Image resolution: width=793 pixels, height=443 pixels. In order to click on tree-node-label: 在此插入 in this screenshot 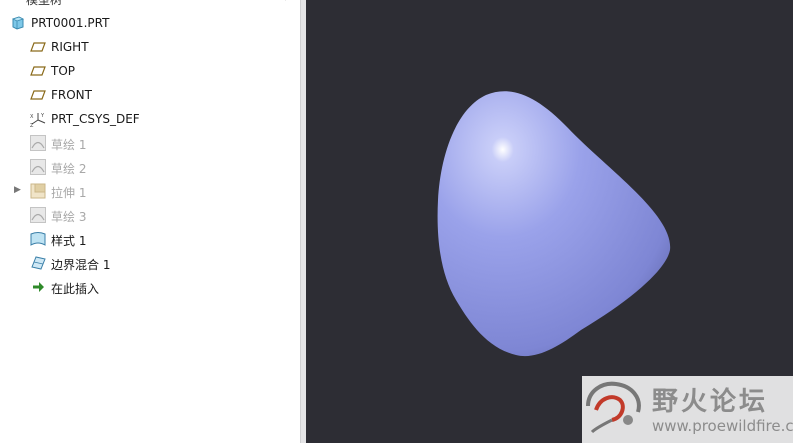, I will do `click(75, 289)`.